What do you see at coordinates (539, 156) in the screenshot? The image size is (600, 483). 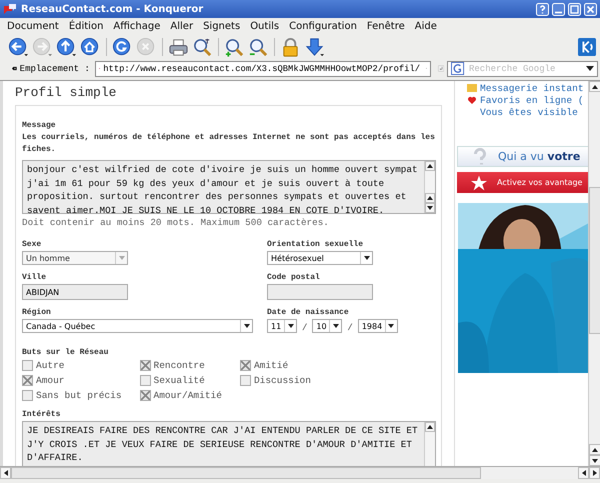 I see `banner-text: Qui a vu votre` at bounding box center [539, 156].